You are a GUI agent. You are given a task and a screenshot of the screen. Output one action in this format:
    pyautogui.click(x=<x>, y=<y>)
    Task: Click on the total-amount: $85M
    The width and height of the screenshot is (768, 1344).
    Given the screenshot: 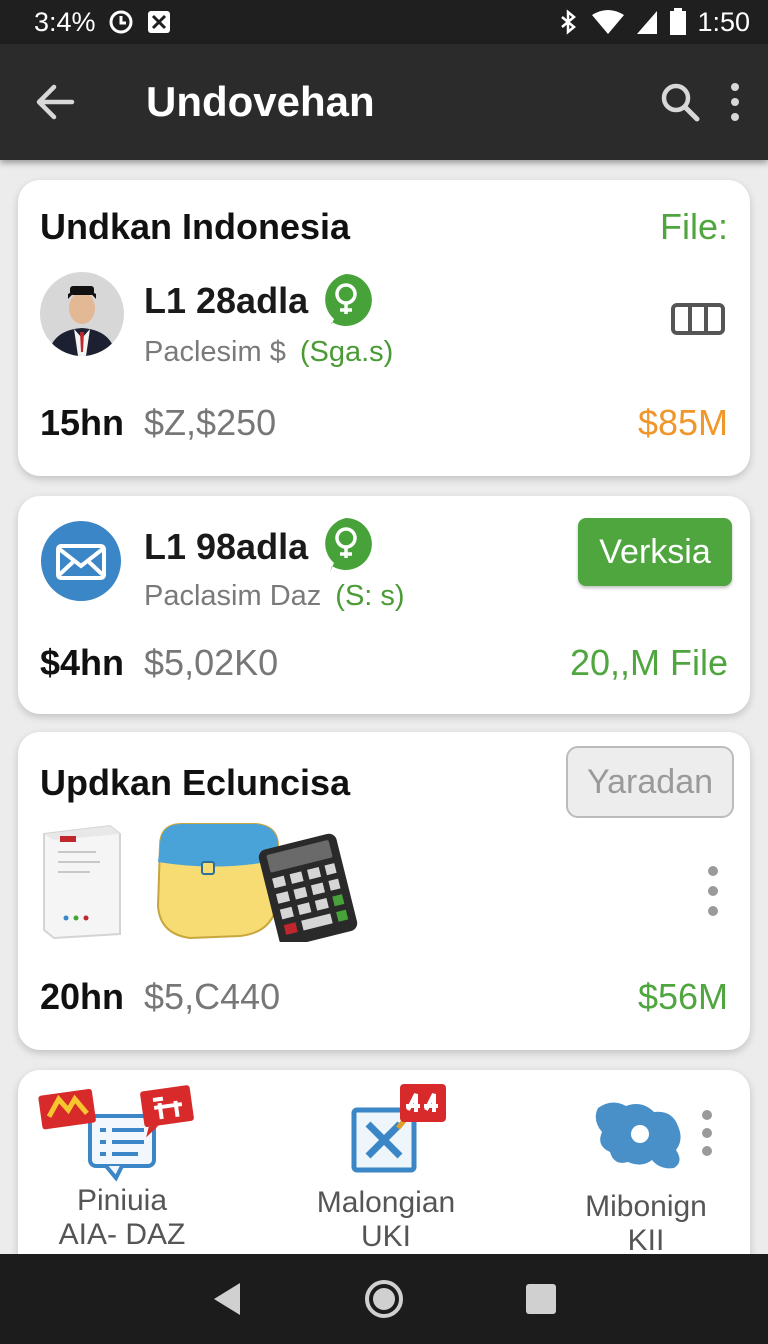 What is the action you would take?
    pyautogui.click(x=682, y=422)
    